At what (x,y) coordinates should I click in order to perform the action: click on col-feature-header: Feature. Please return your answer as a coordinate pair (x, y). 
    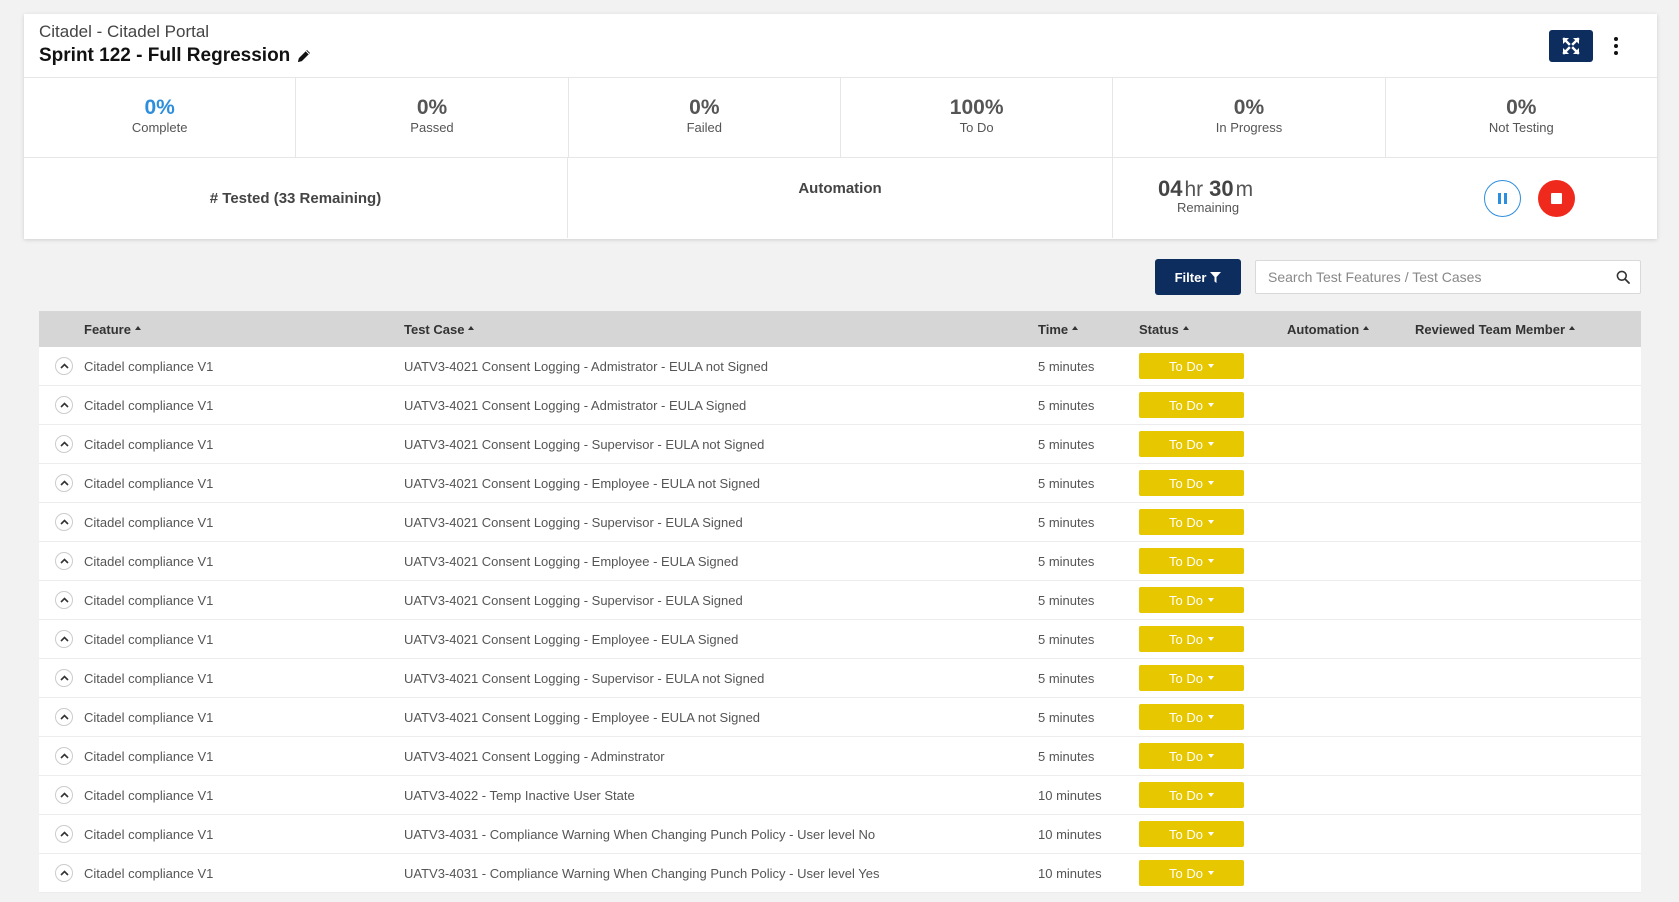
    Looking at the image, I should click on (112, 329).